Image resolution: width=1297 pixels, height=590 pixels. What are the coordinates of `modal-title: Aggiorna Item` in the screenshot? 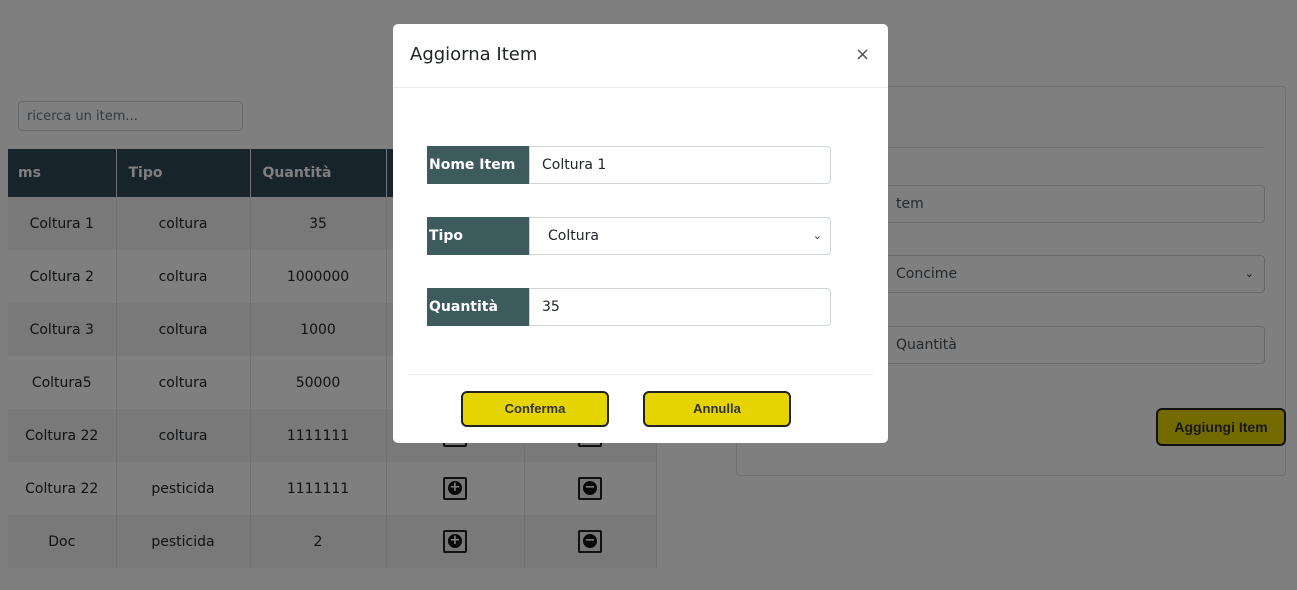 It's located at (474, 54).